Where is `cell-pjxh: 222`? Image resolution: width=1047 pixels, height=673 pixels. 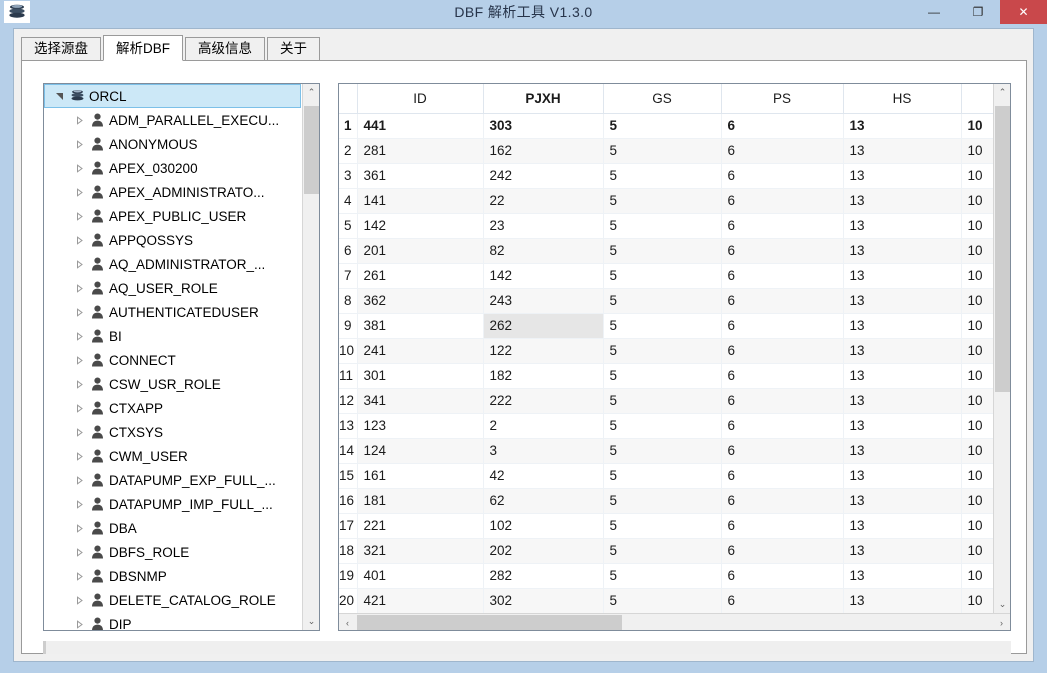 cell-pjxh: 222 is located at coordinates (543, 401).